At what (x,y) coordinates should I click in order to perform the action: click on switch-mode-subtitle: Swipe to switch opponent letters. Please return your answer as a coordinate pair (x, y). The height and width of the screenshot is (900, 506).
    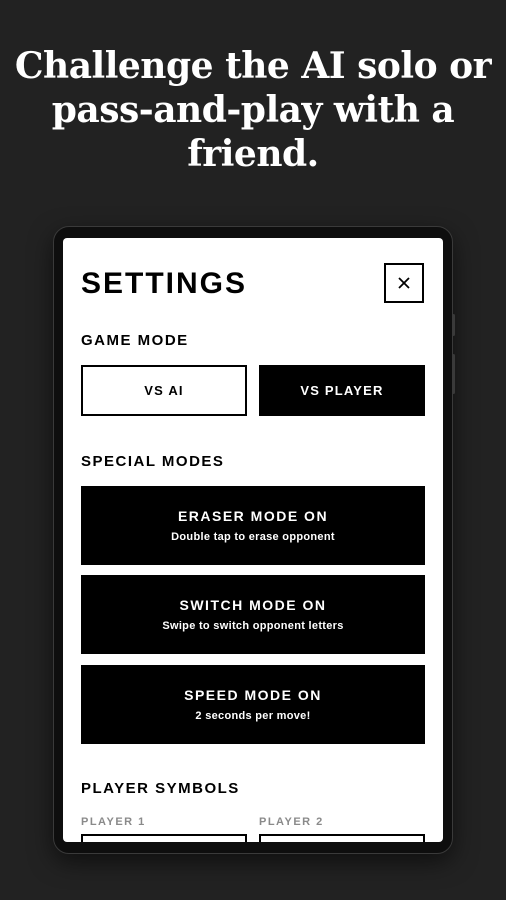
    Looking at the image, I should click on (253, 626).